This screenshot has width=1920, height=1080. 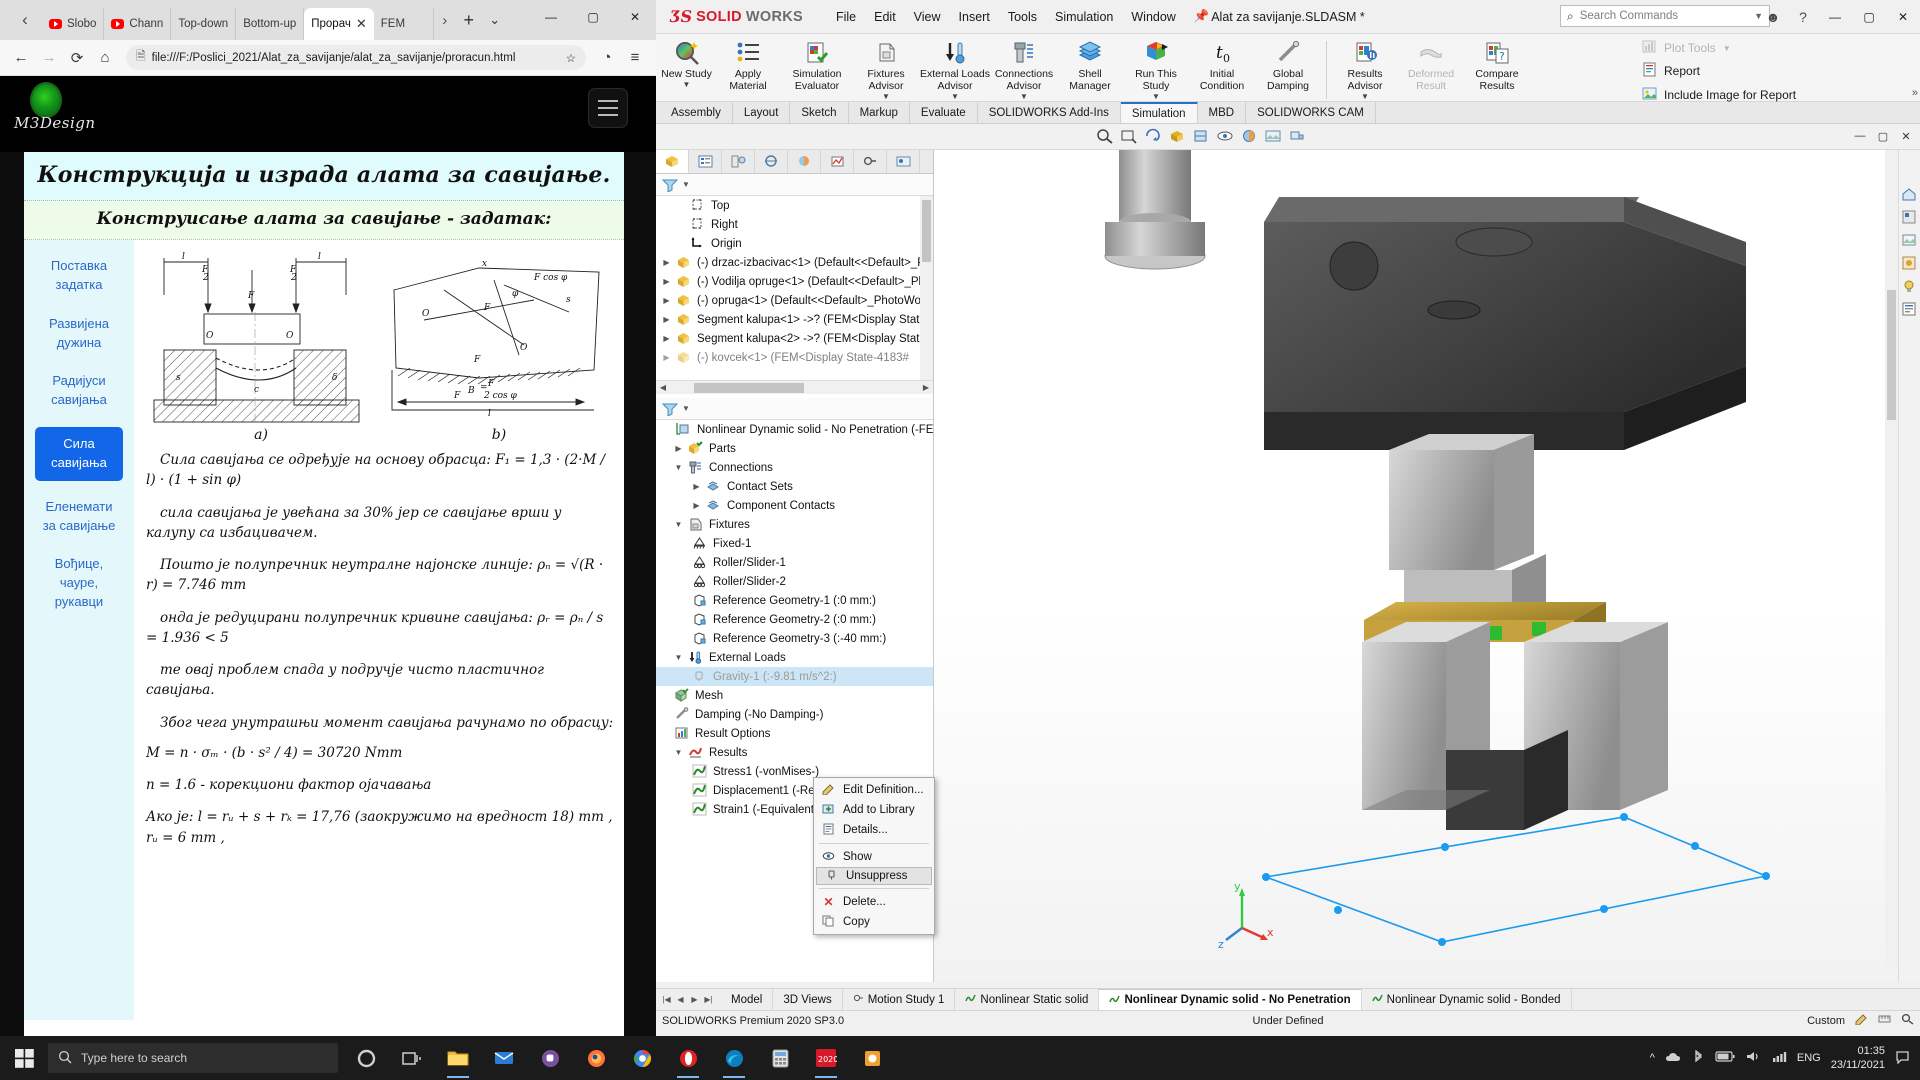 What do you see at coordinates (1090, 66) in the screenshot?
I see `shell-manager-button: Shell Manager` at bounding box center [1090, 66].